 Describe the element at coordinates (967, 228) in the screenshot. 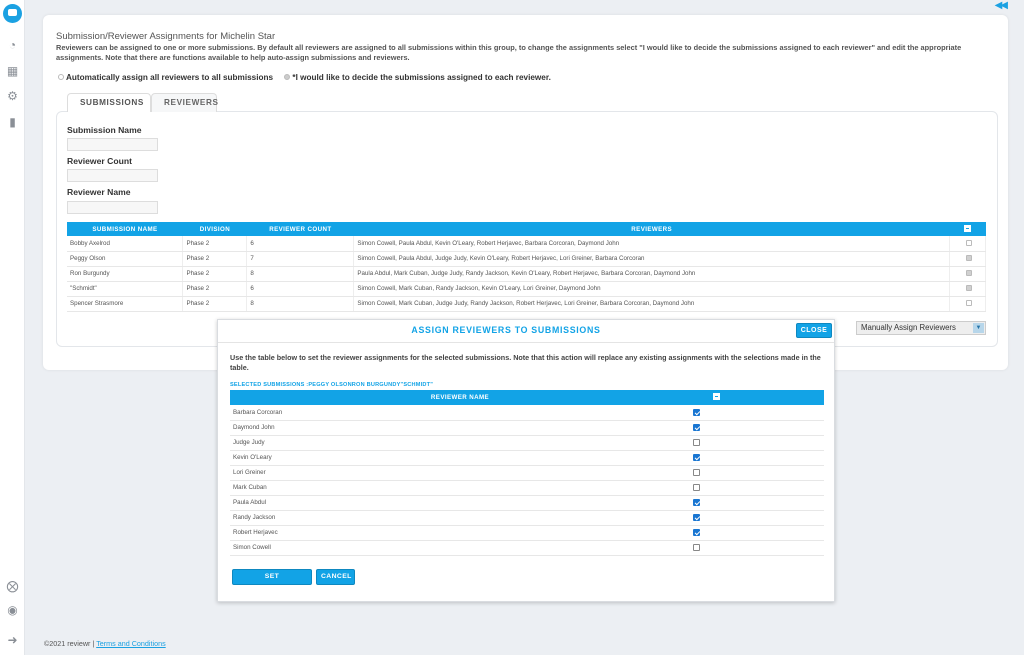

I see `select-all-checkbox` at that location.